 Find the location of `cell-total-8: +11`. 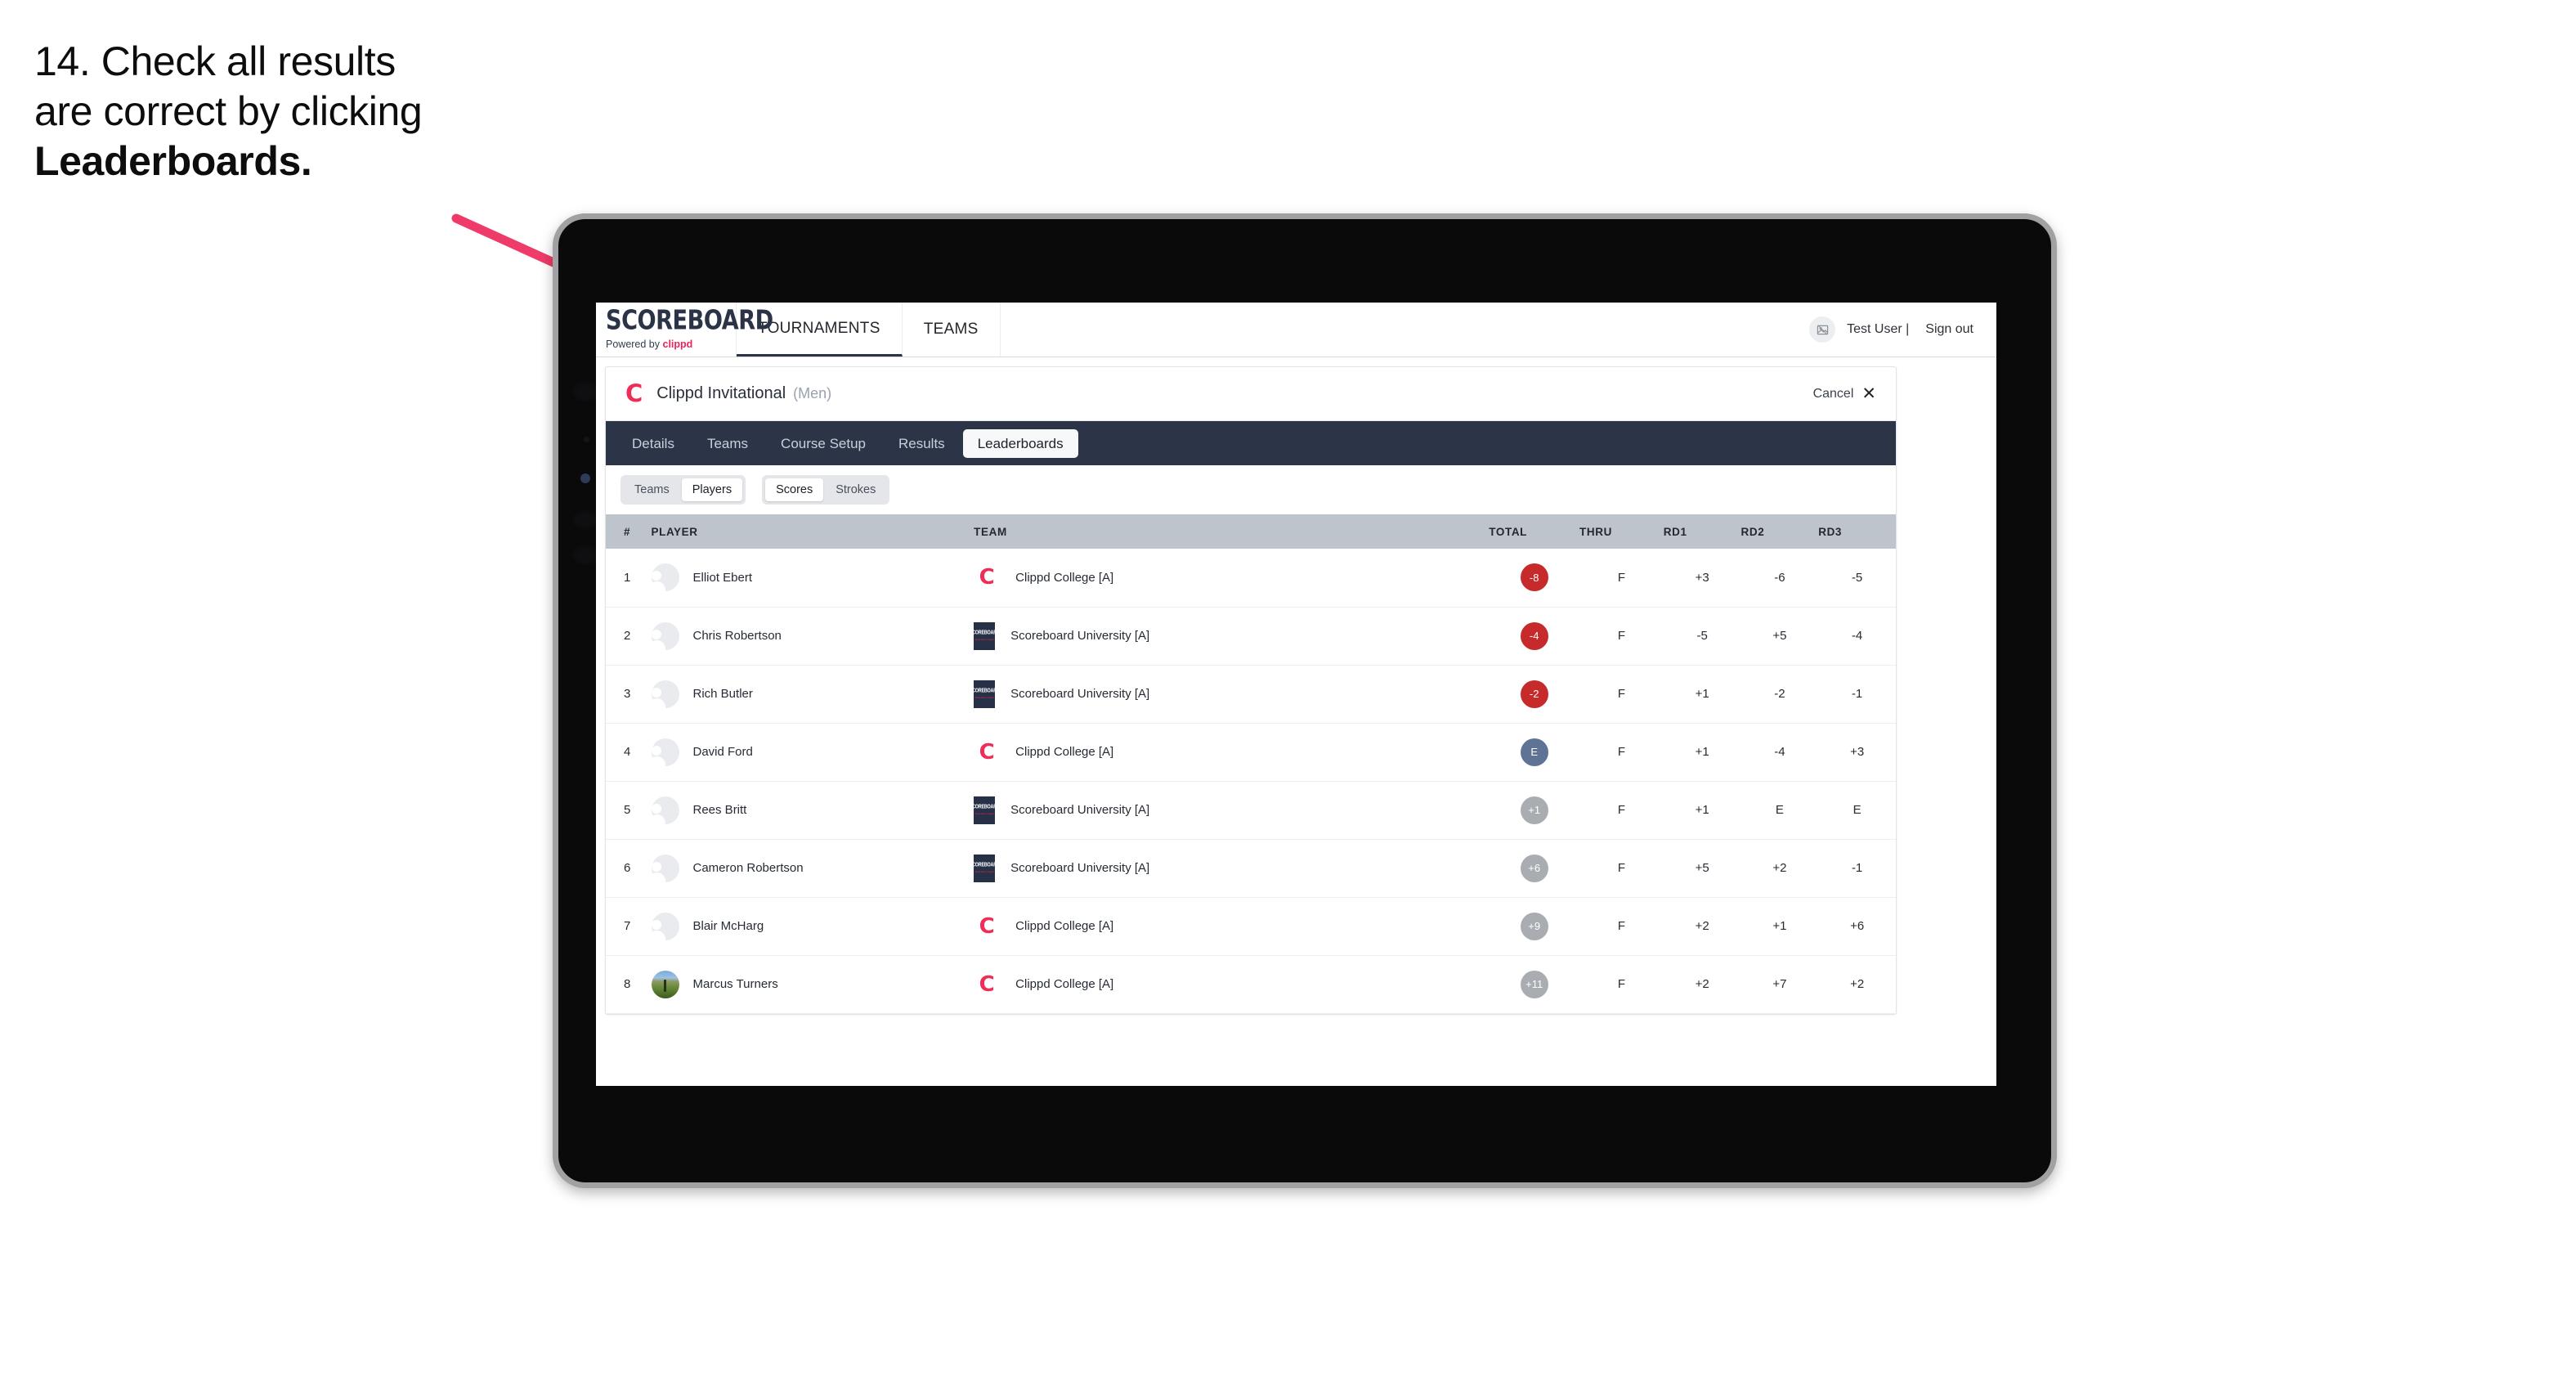

cell-total-8: +11 is located at coordinates (1534, 984).